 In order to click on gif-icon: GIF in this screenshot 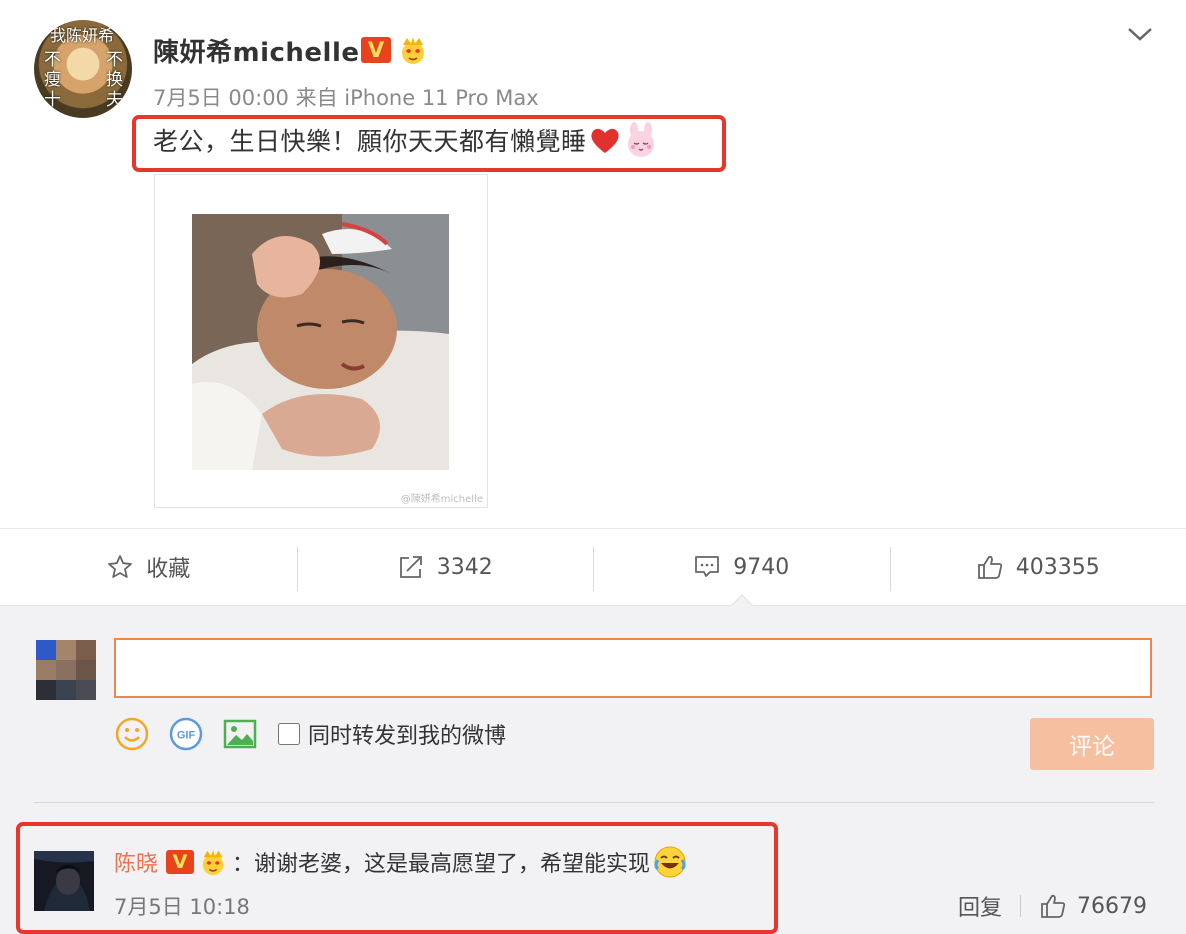, I will do `click(186, 734)`.